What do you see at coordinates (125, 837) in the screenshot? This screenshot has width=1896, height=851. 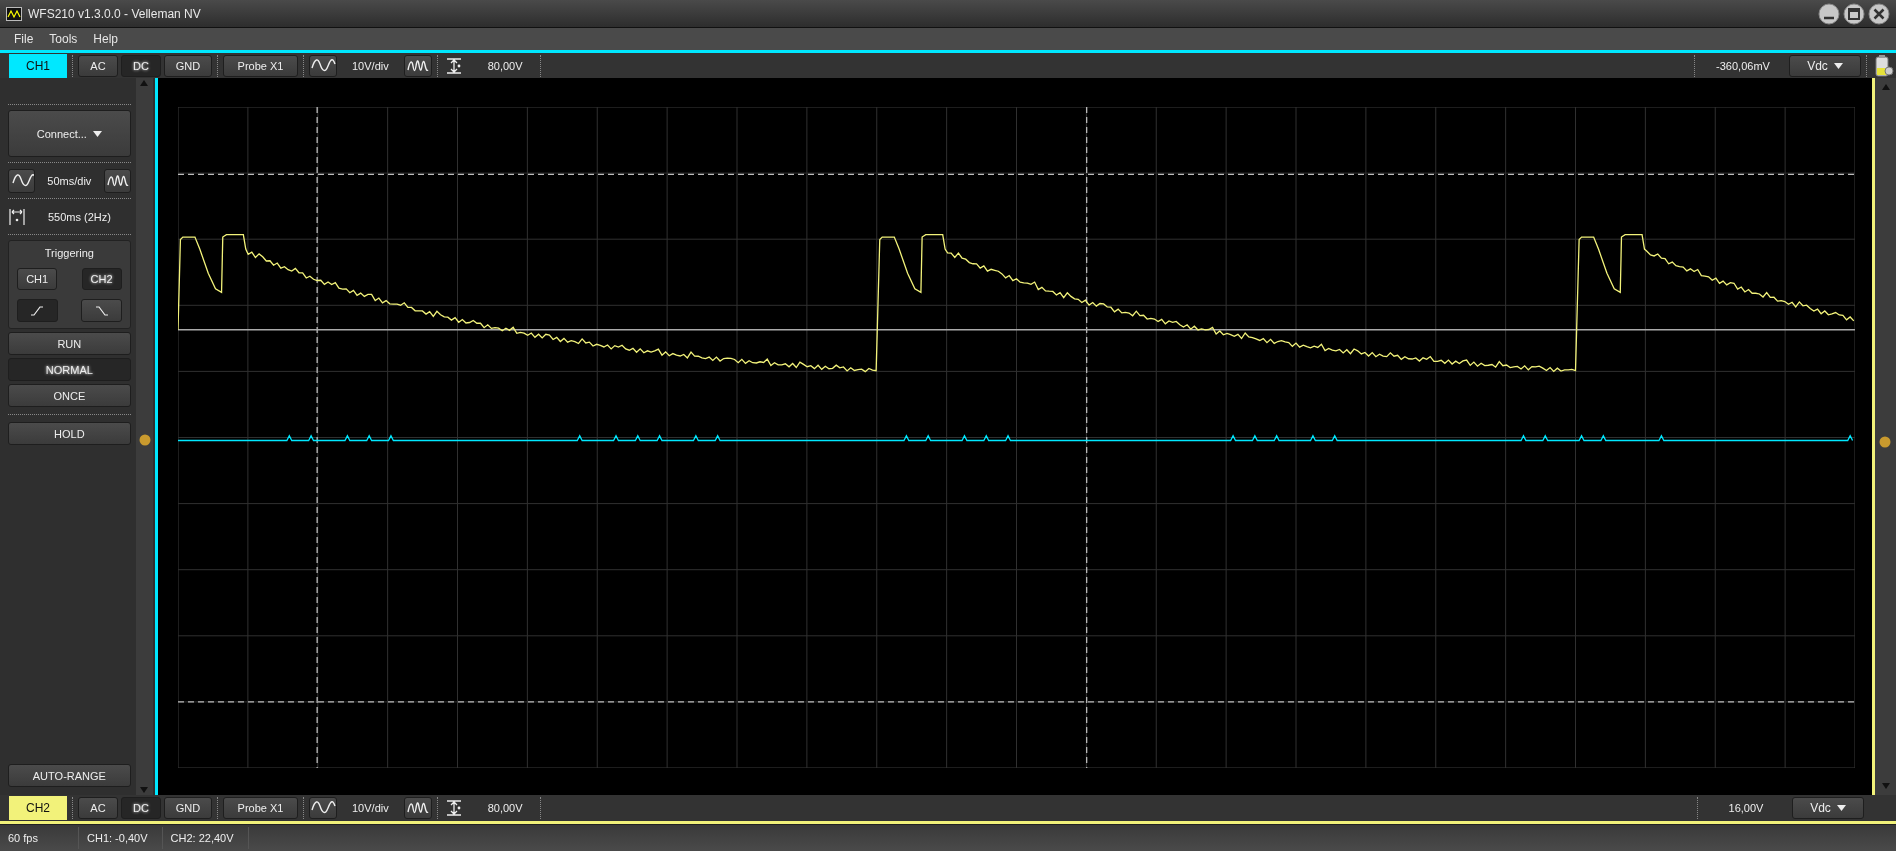 I see `status-text: CH1: -0,40V` at bounding box center [125, 837].